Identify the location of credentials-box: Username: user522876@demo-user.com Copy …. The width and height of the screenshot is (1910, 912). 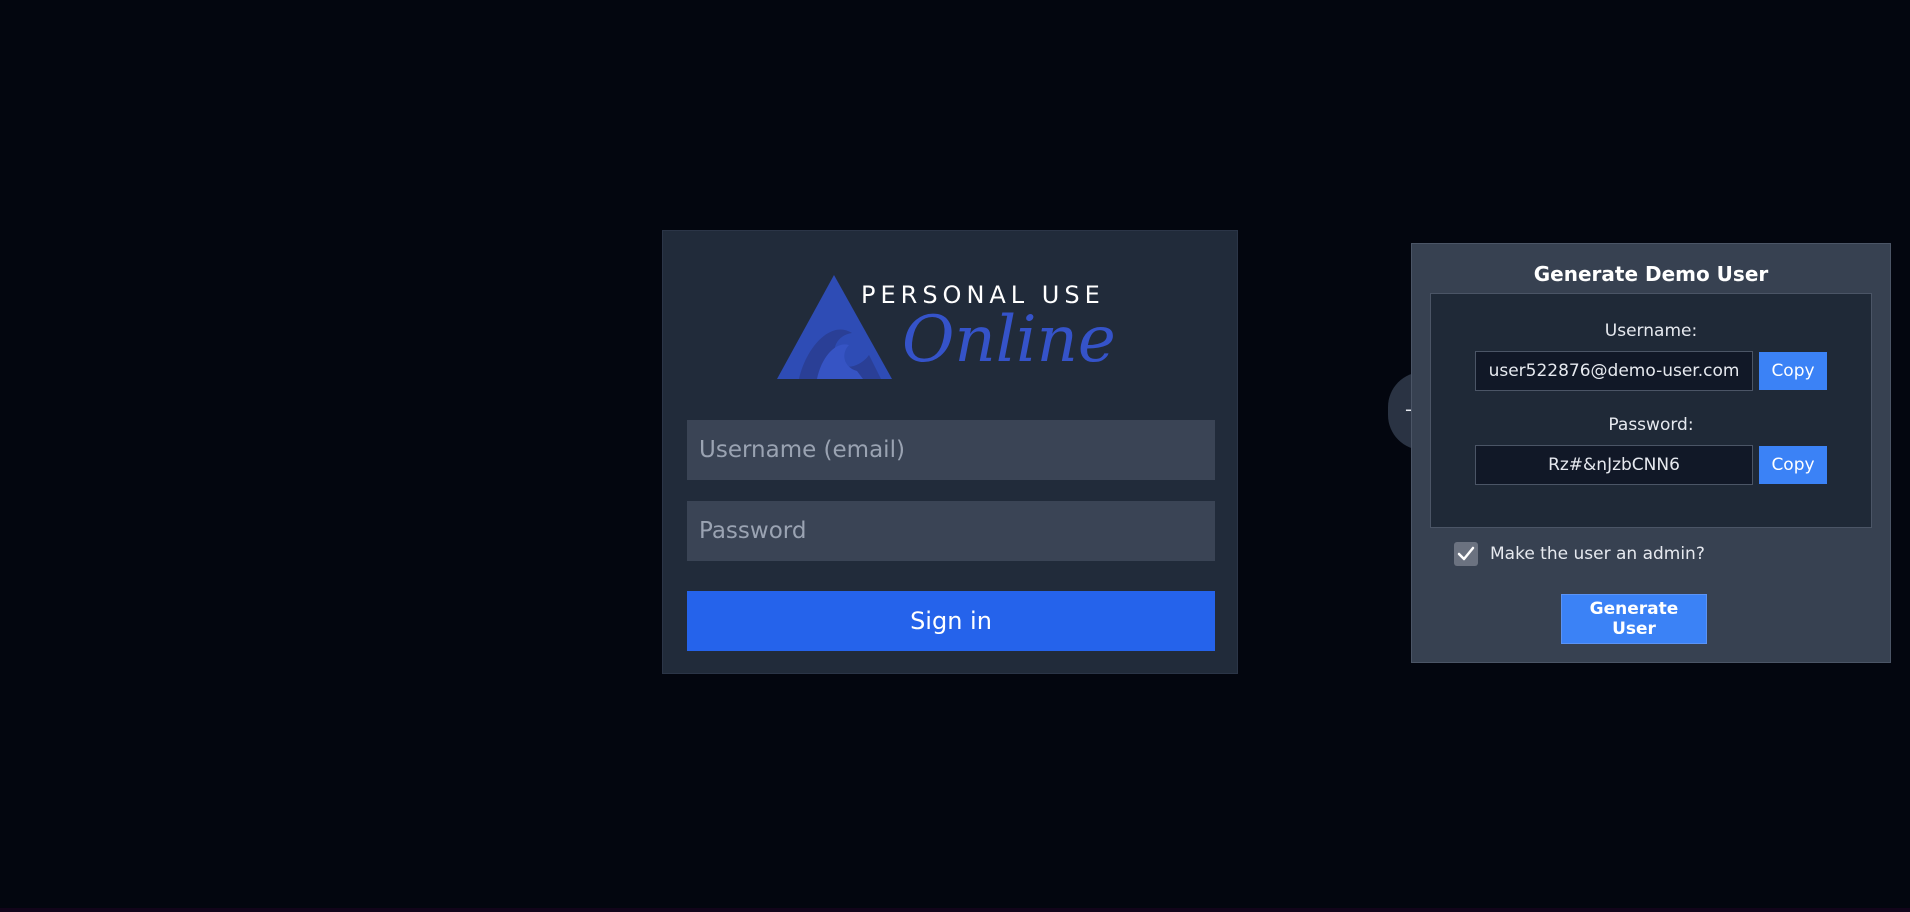
(1651, 410).